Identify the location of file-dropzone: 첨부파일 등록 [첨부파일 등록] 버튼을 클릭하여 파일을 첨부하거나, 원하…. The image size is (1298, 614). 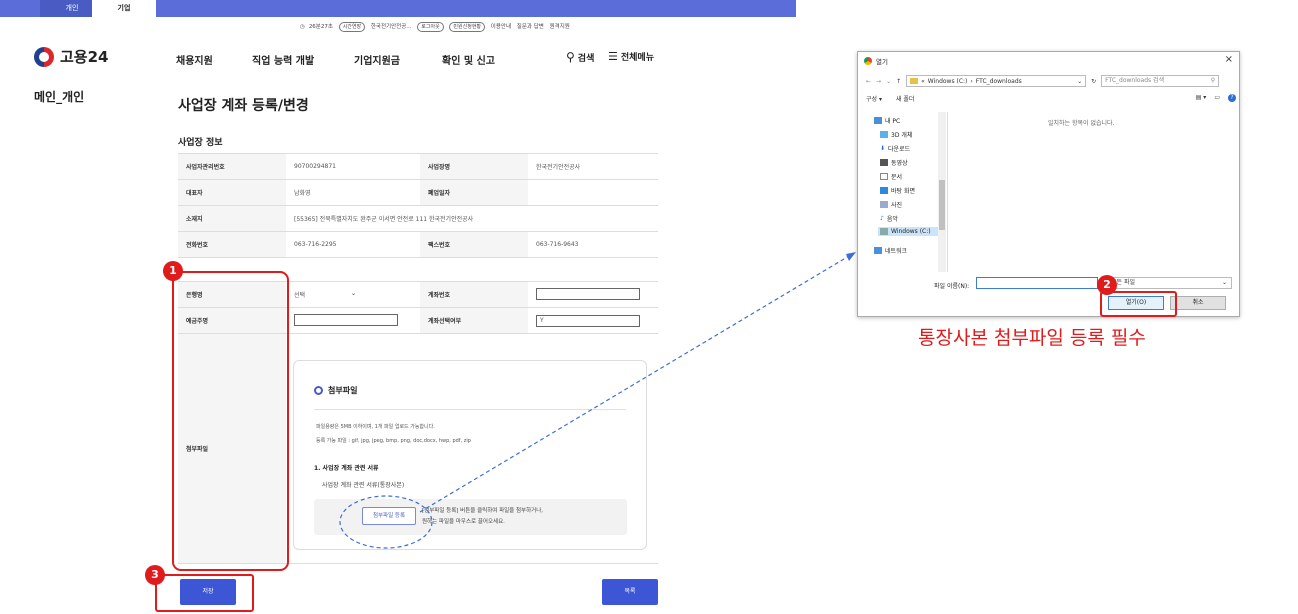
(470, 517).